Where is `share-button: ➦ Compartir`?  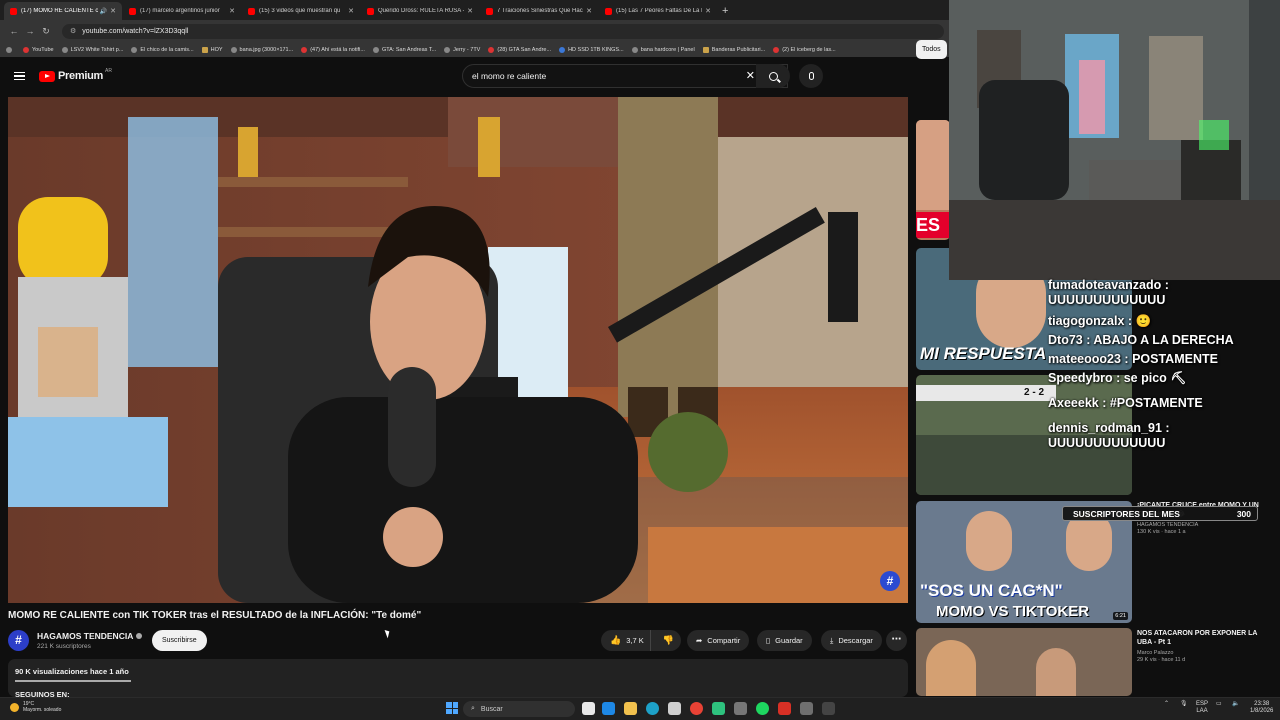
share-button: ➦ Compartir is located at coordinates (718, 640).